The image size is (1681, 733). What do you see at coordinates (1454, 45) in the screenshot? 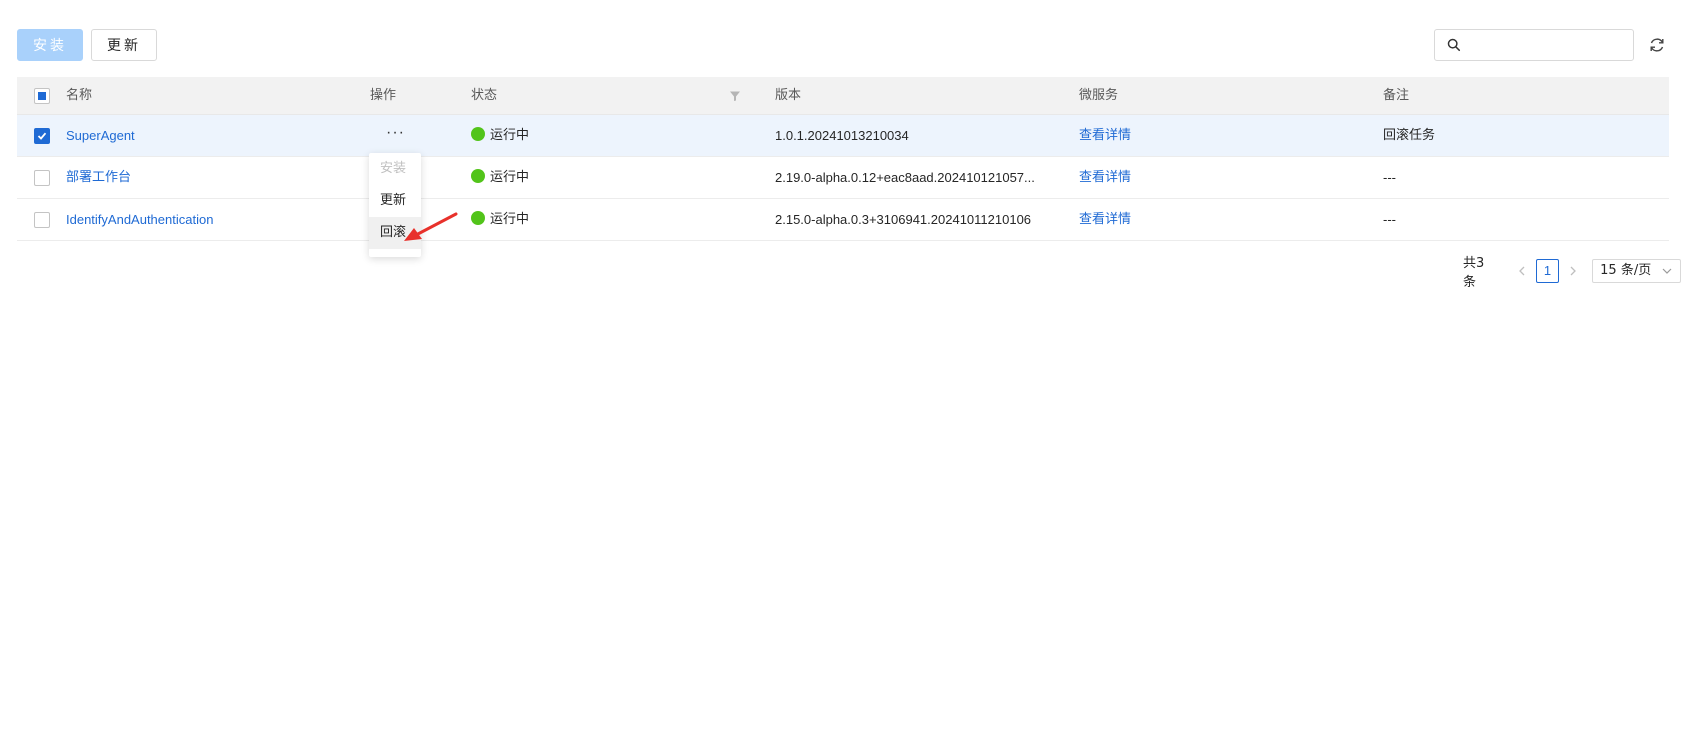
I see `search-icon` at bounding box center [1454, 45].